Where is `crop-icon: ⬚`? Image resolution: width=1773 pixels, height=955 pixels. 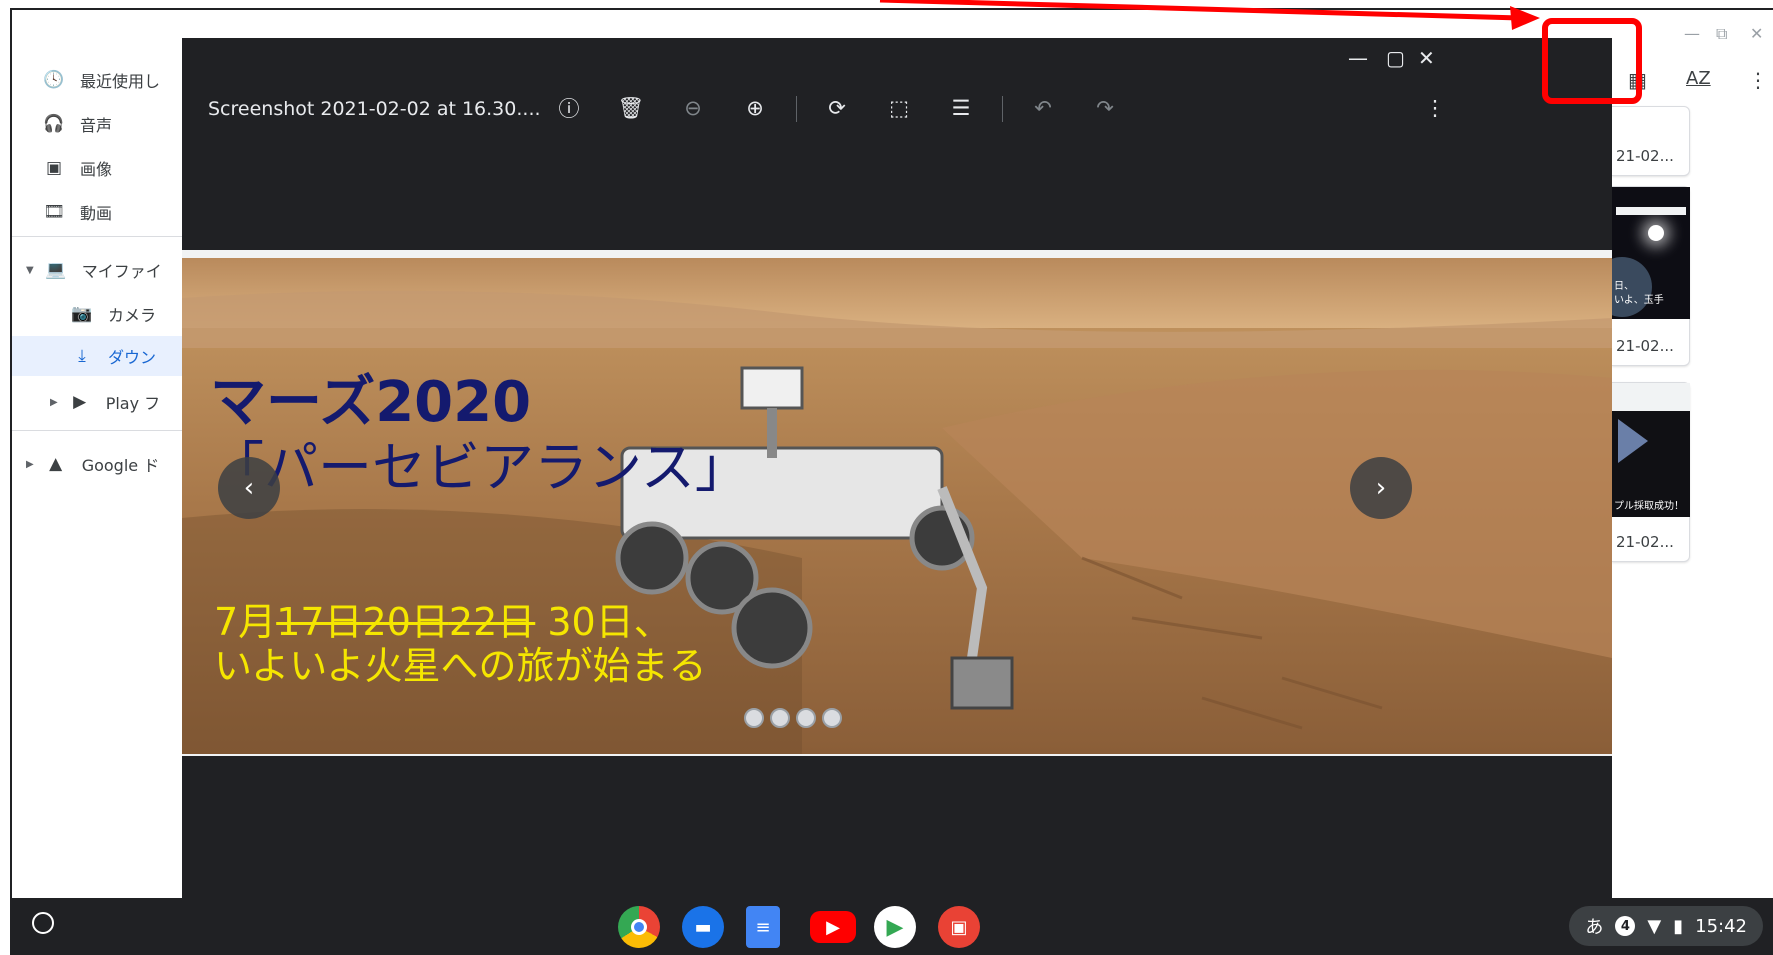 crop-icon: ⬚ is located at coordinates (899, 108).